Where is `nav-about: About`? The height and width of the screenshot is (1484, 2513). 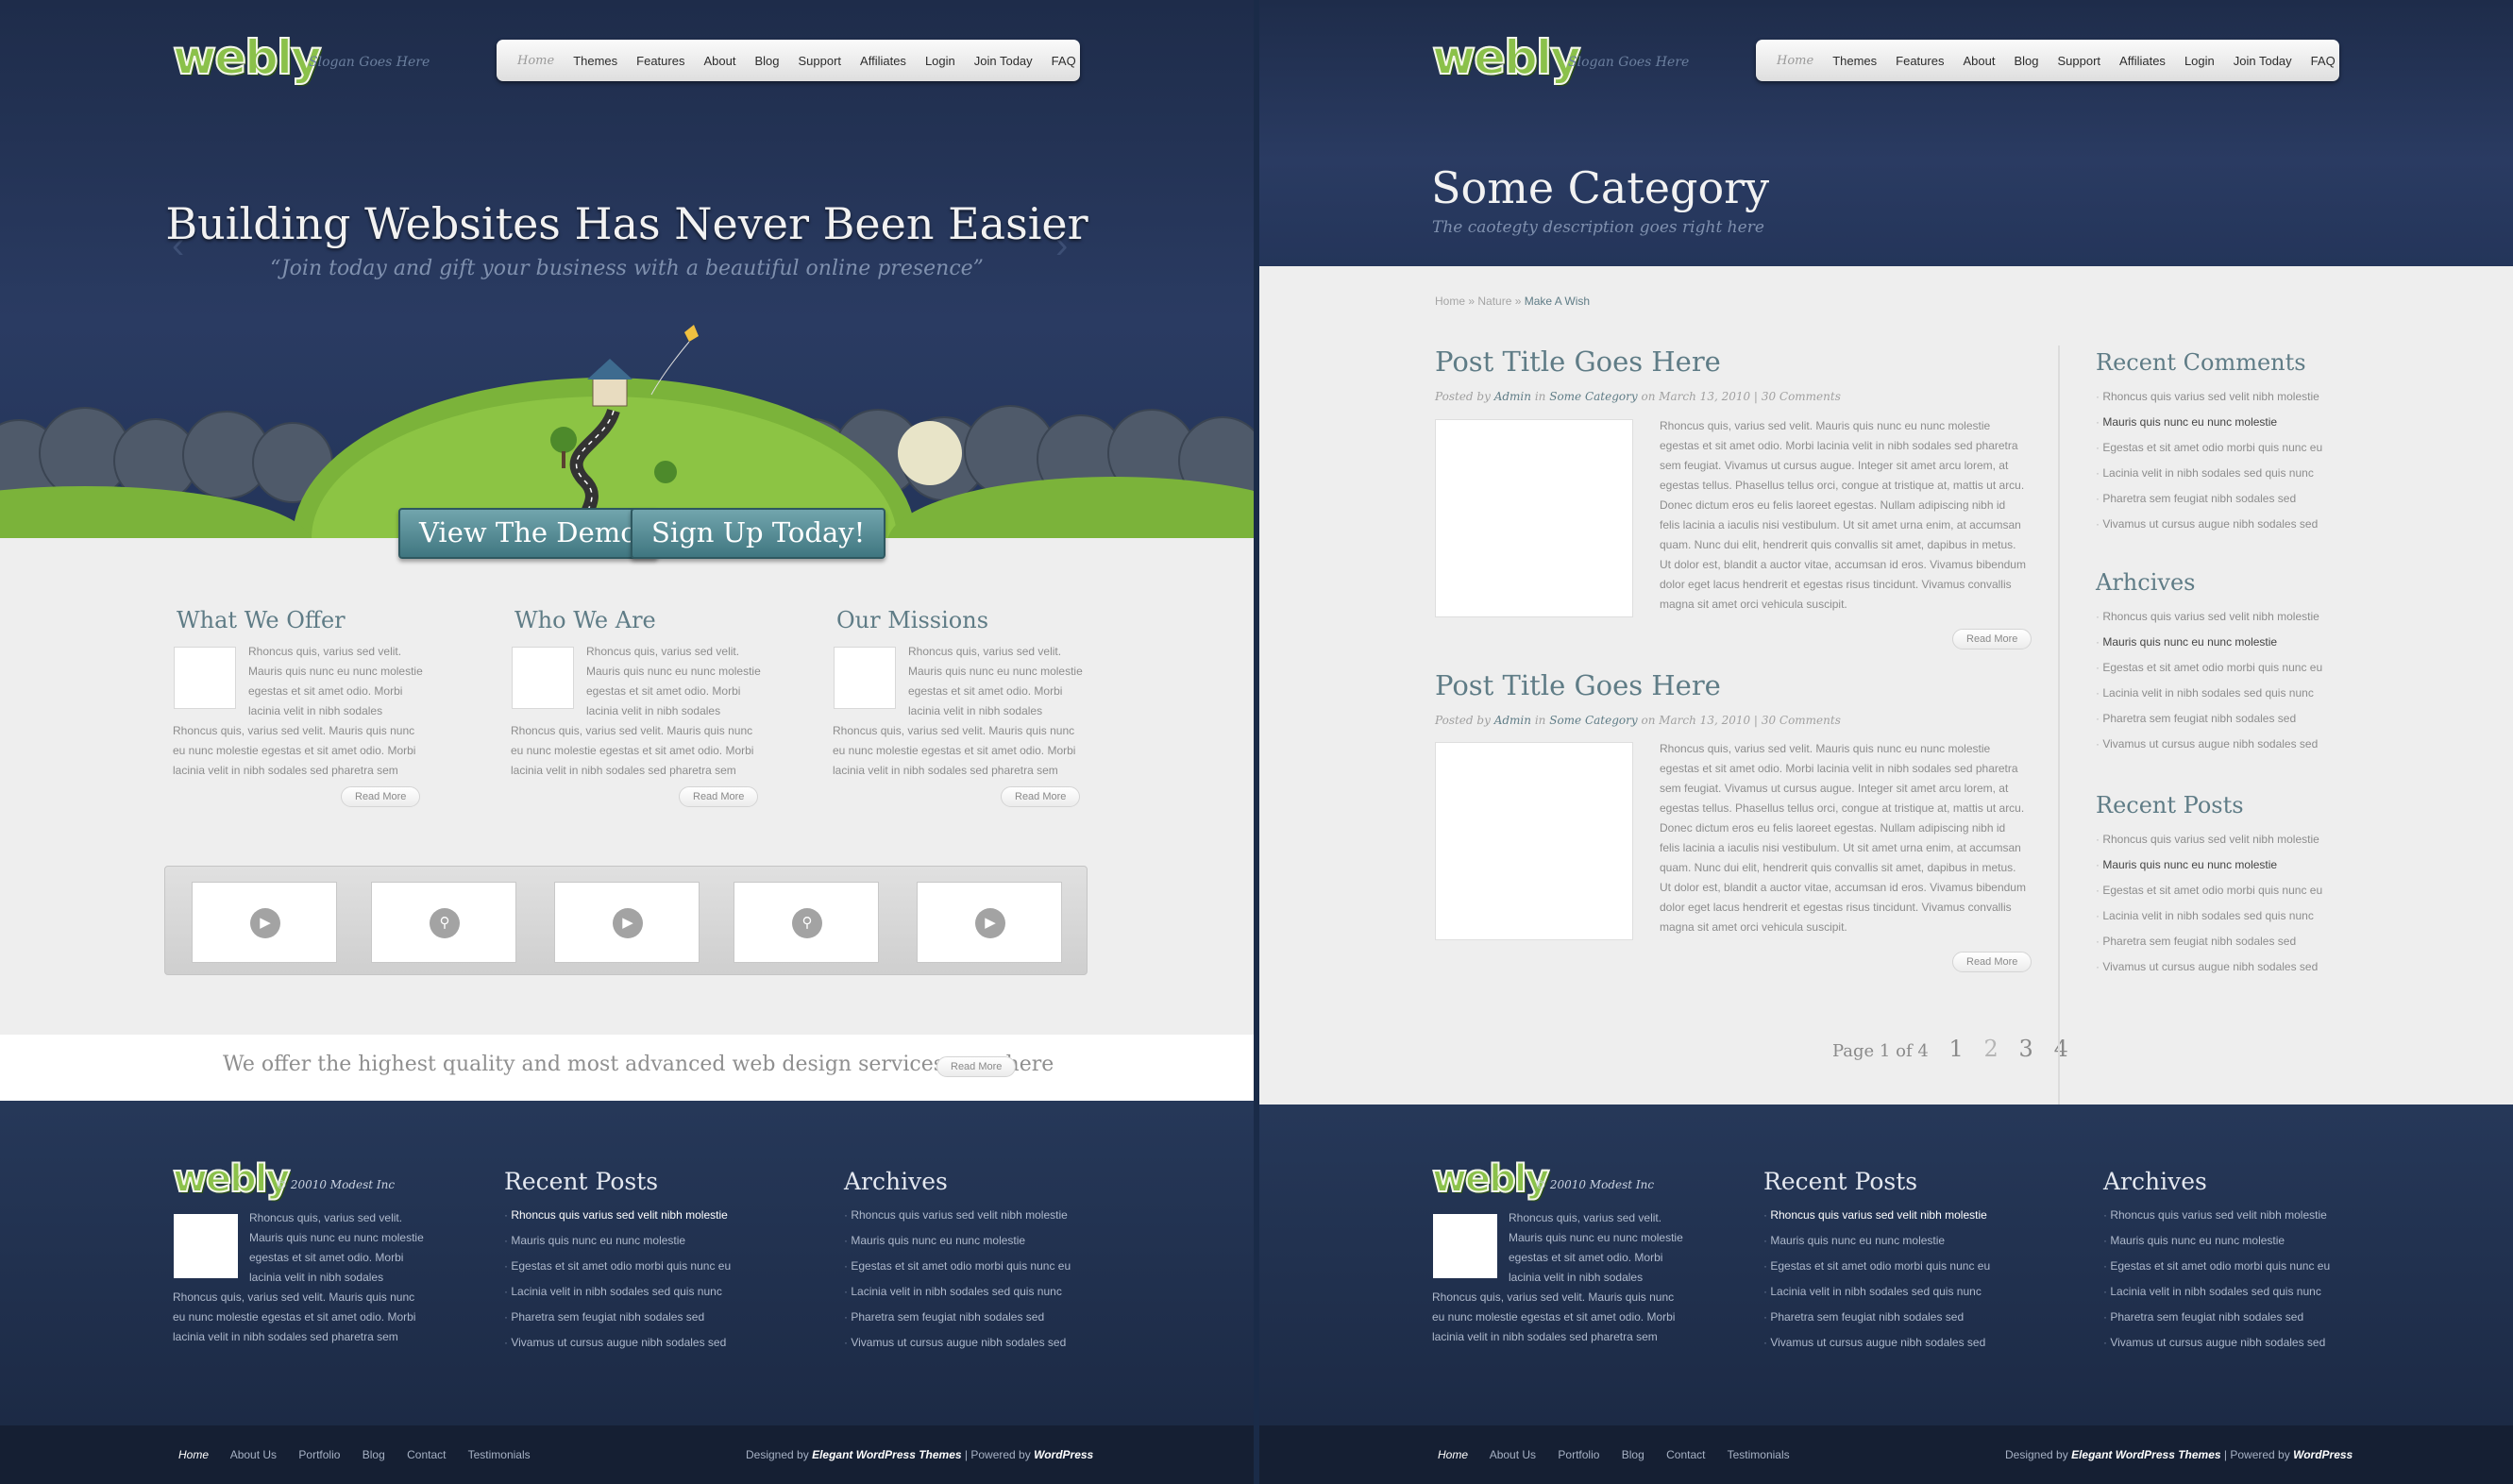
nav-about: About is located at coordinates (1979, 61).